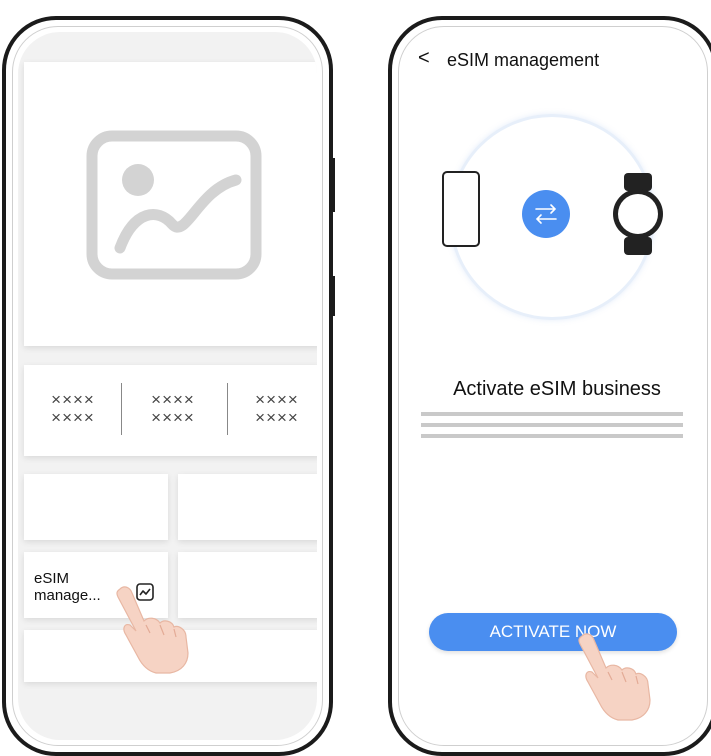 This screenshot has height=756, width=711. Describe the element at coordinates (174, 205) in the screenshot. I see `image-placeholder-icon` at that location.